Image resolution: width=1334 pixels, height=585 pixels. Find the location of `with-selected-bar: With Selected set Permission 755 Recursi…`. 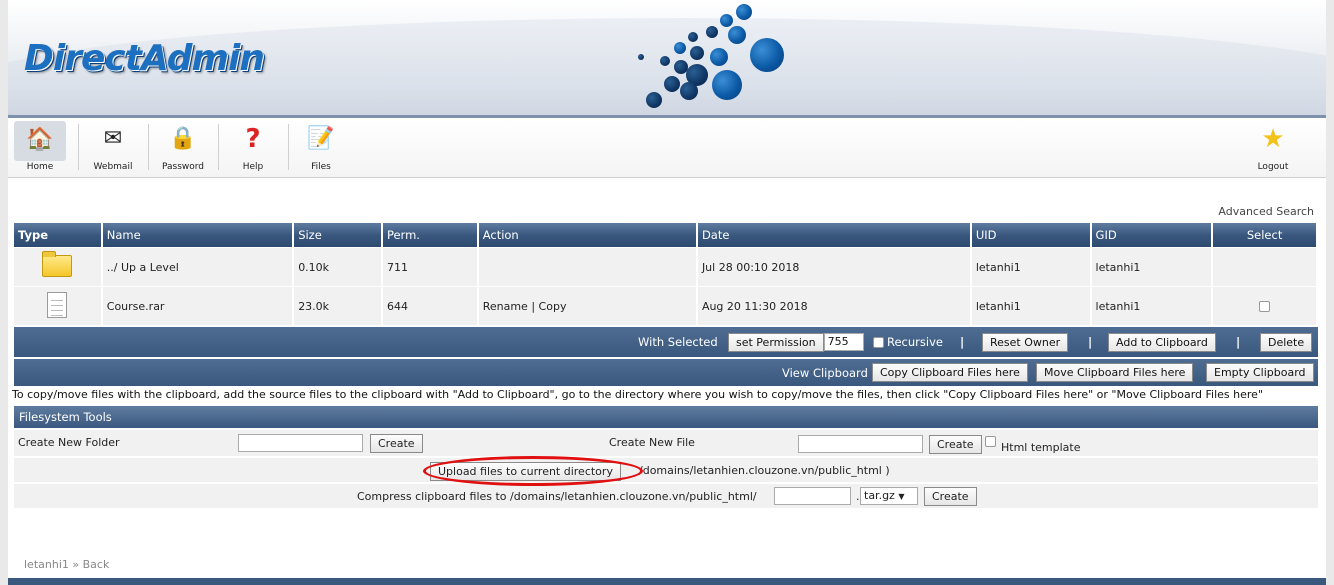

with-selected-bar: With Selected set Permission 755 Recursi… is located at coordinates (666, 342).